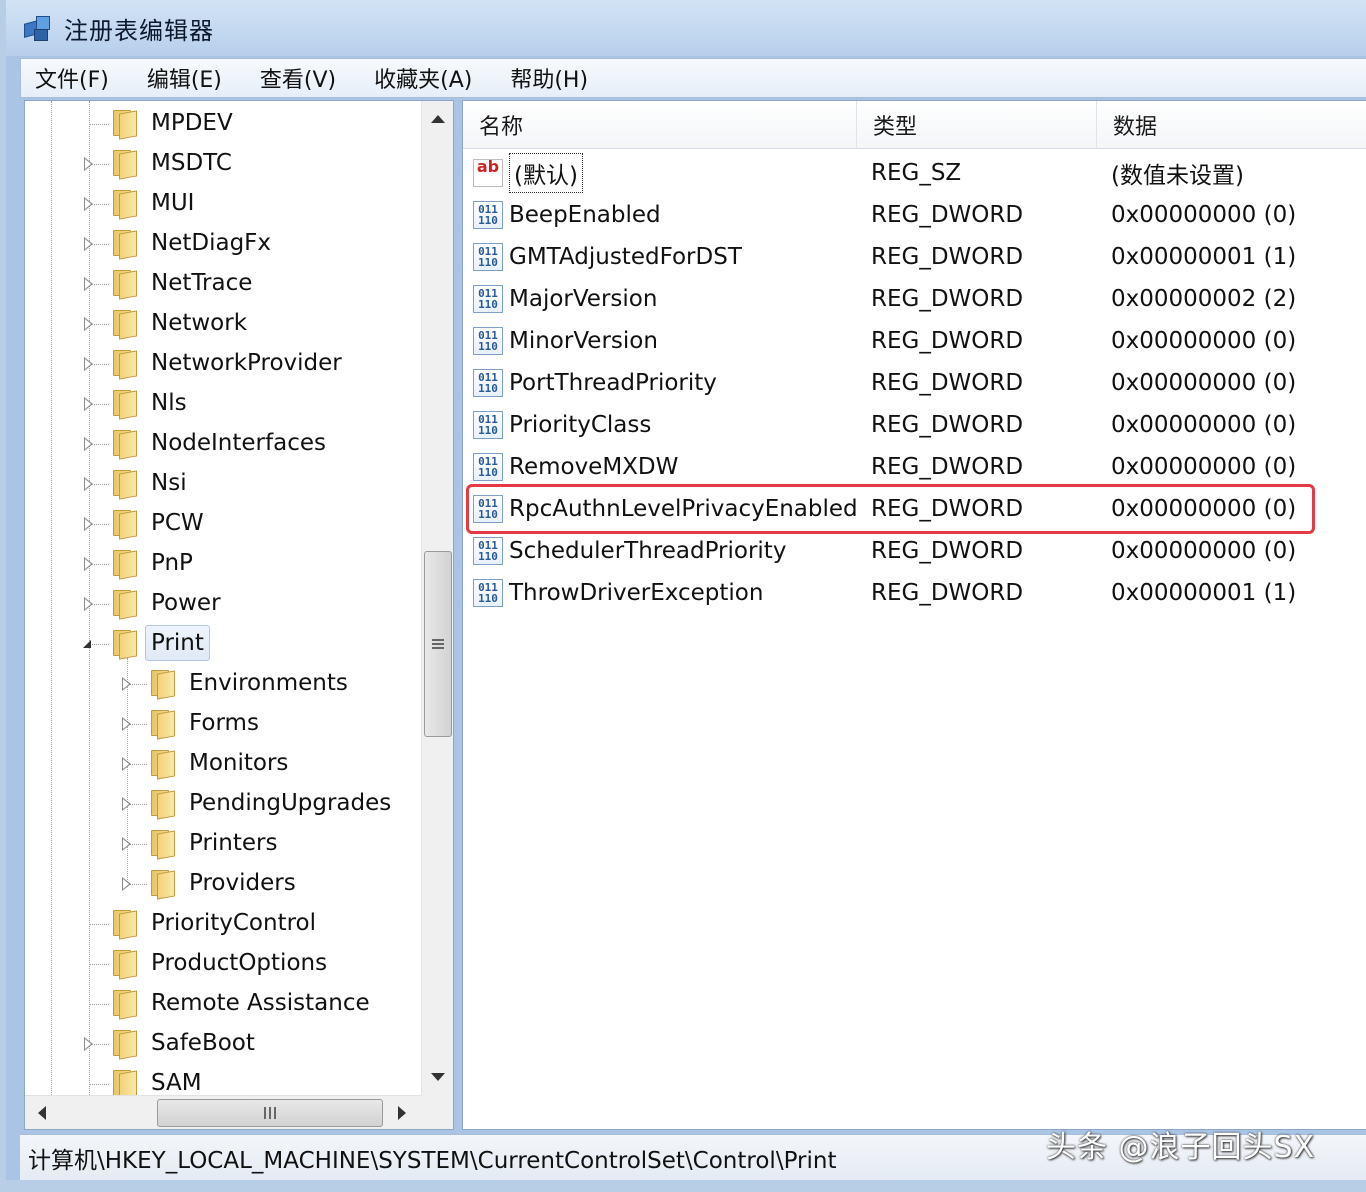 The image size is (1366, 1192). What do you see at coordinates (223, 804) in the screenshot?
I see `tree-item: PendingUpgrades` at bounding box center [223, 804].